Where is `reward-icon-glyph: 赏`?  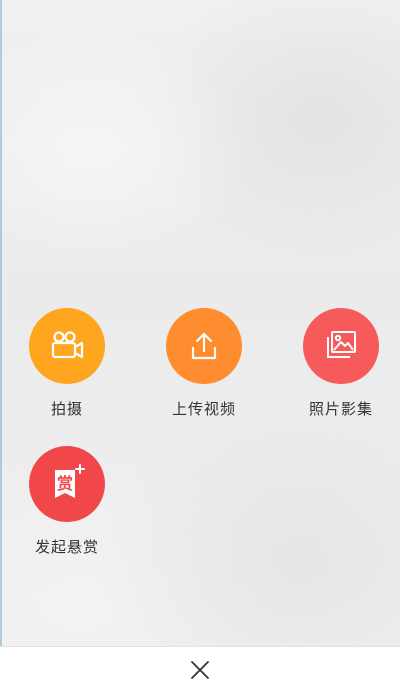 reward-icon-glyph: 赏 is located at coordinates (65, 483).